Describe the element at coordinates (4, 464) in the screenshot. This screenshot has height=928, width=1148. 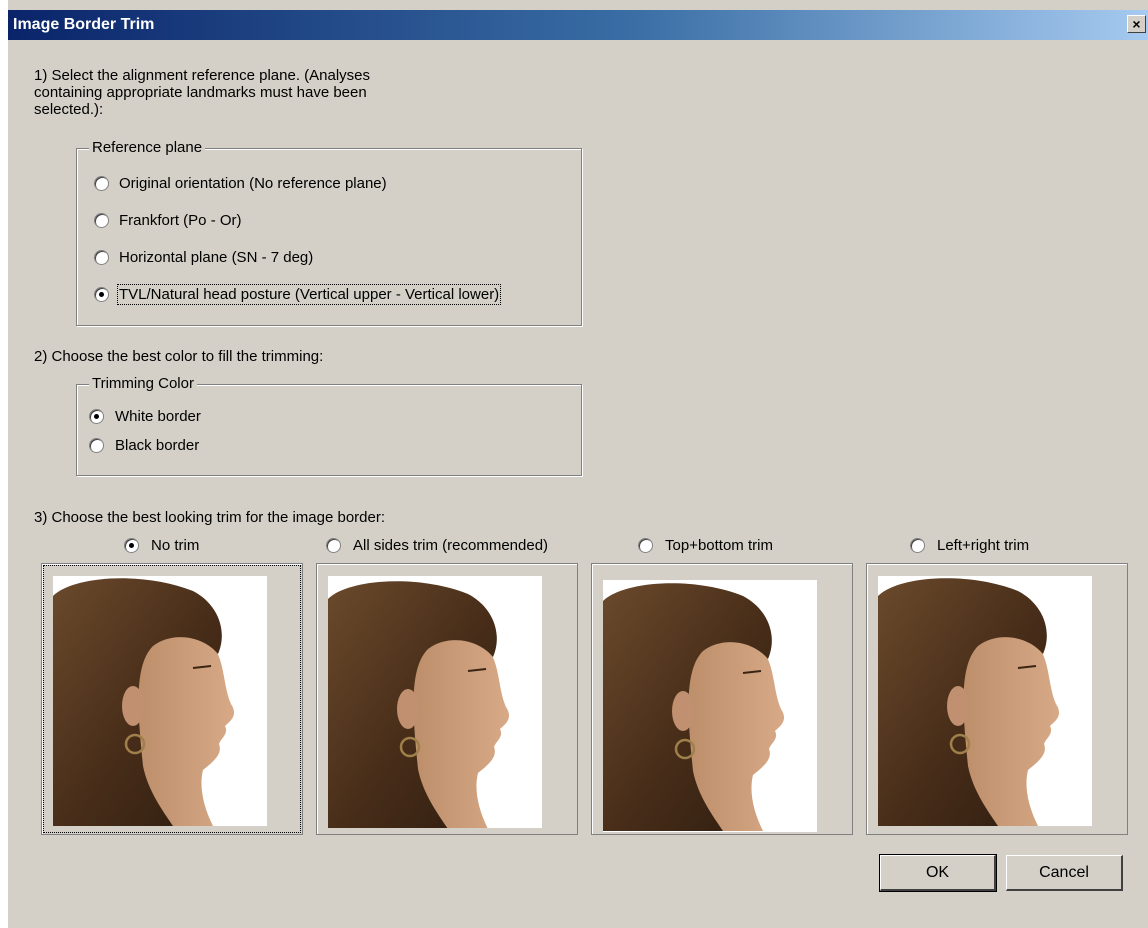
I see `desktop-edge` at that location.